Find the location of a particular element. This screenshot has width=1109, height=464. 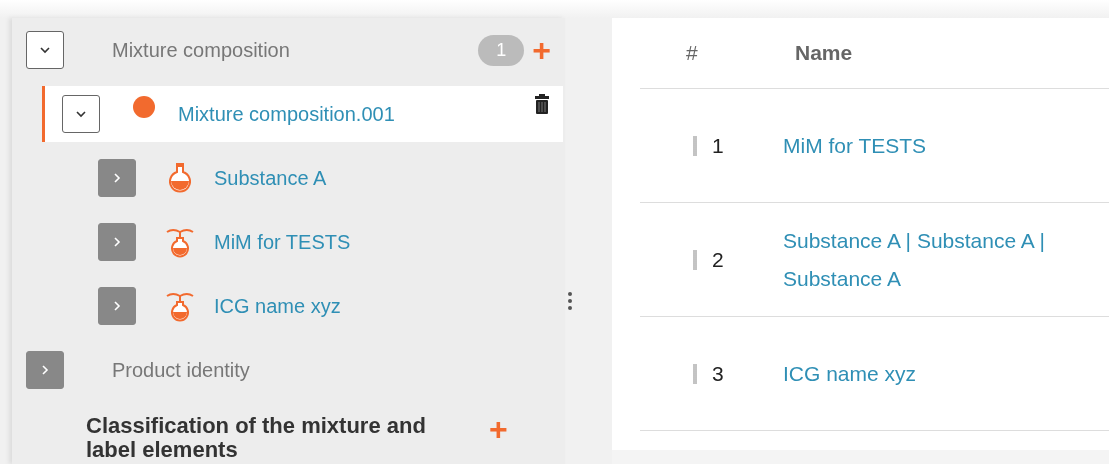

row-number: 2 is located at coordinates (718, 259).